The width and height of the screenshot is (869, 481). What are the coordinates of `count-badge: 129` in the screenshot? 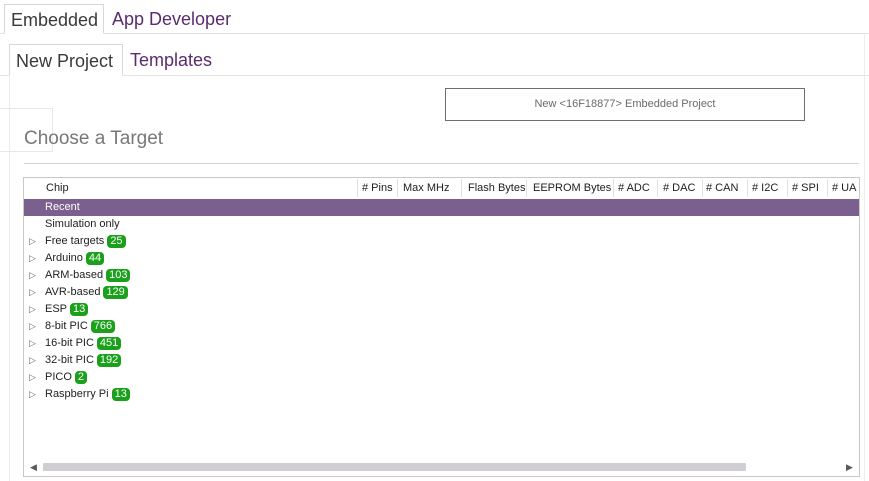 It's located at (115, 292).